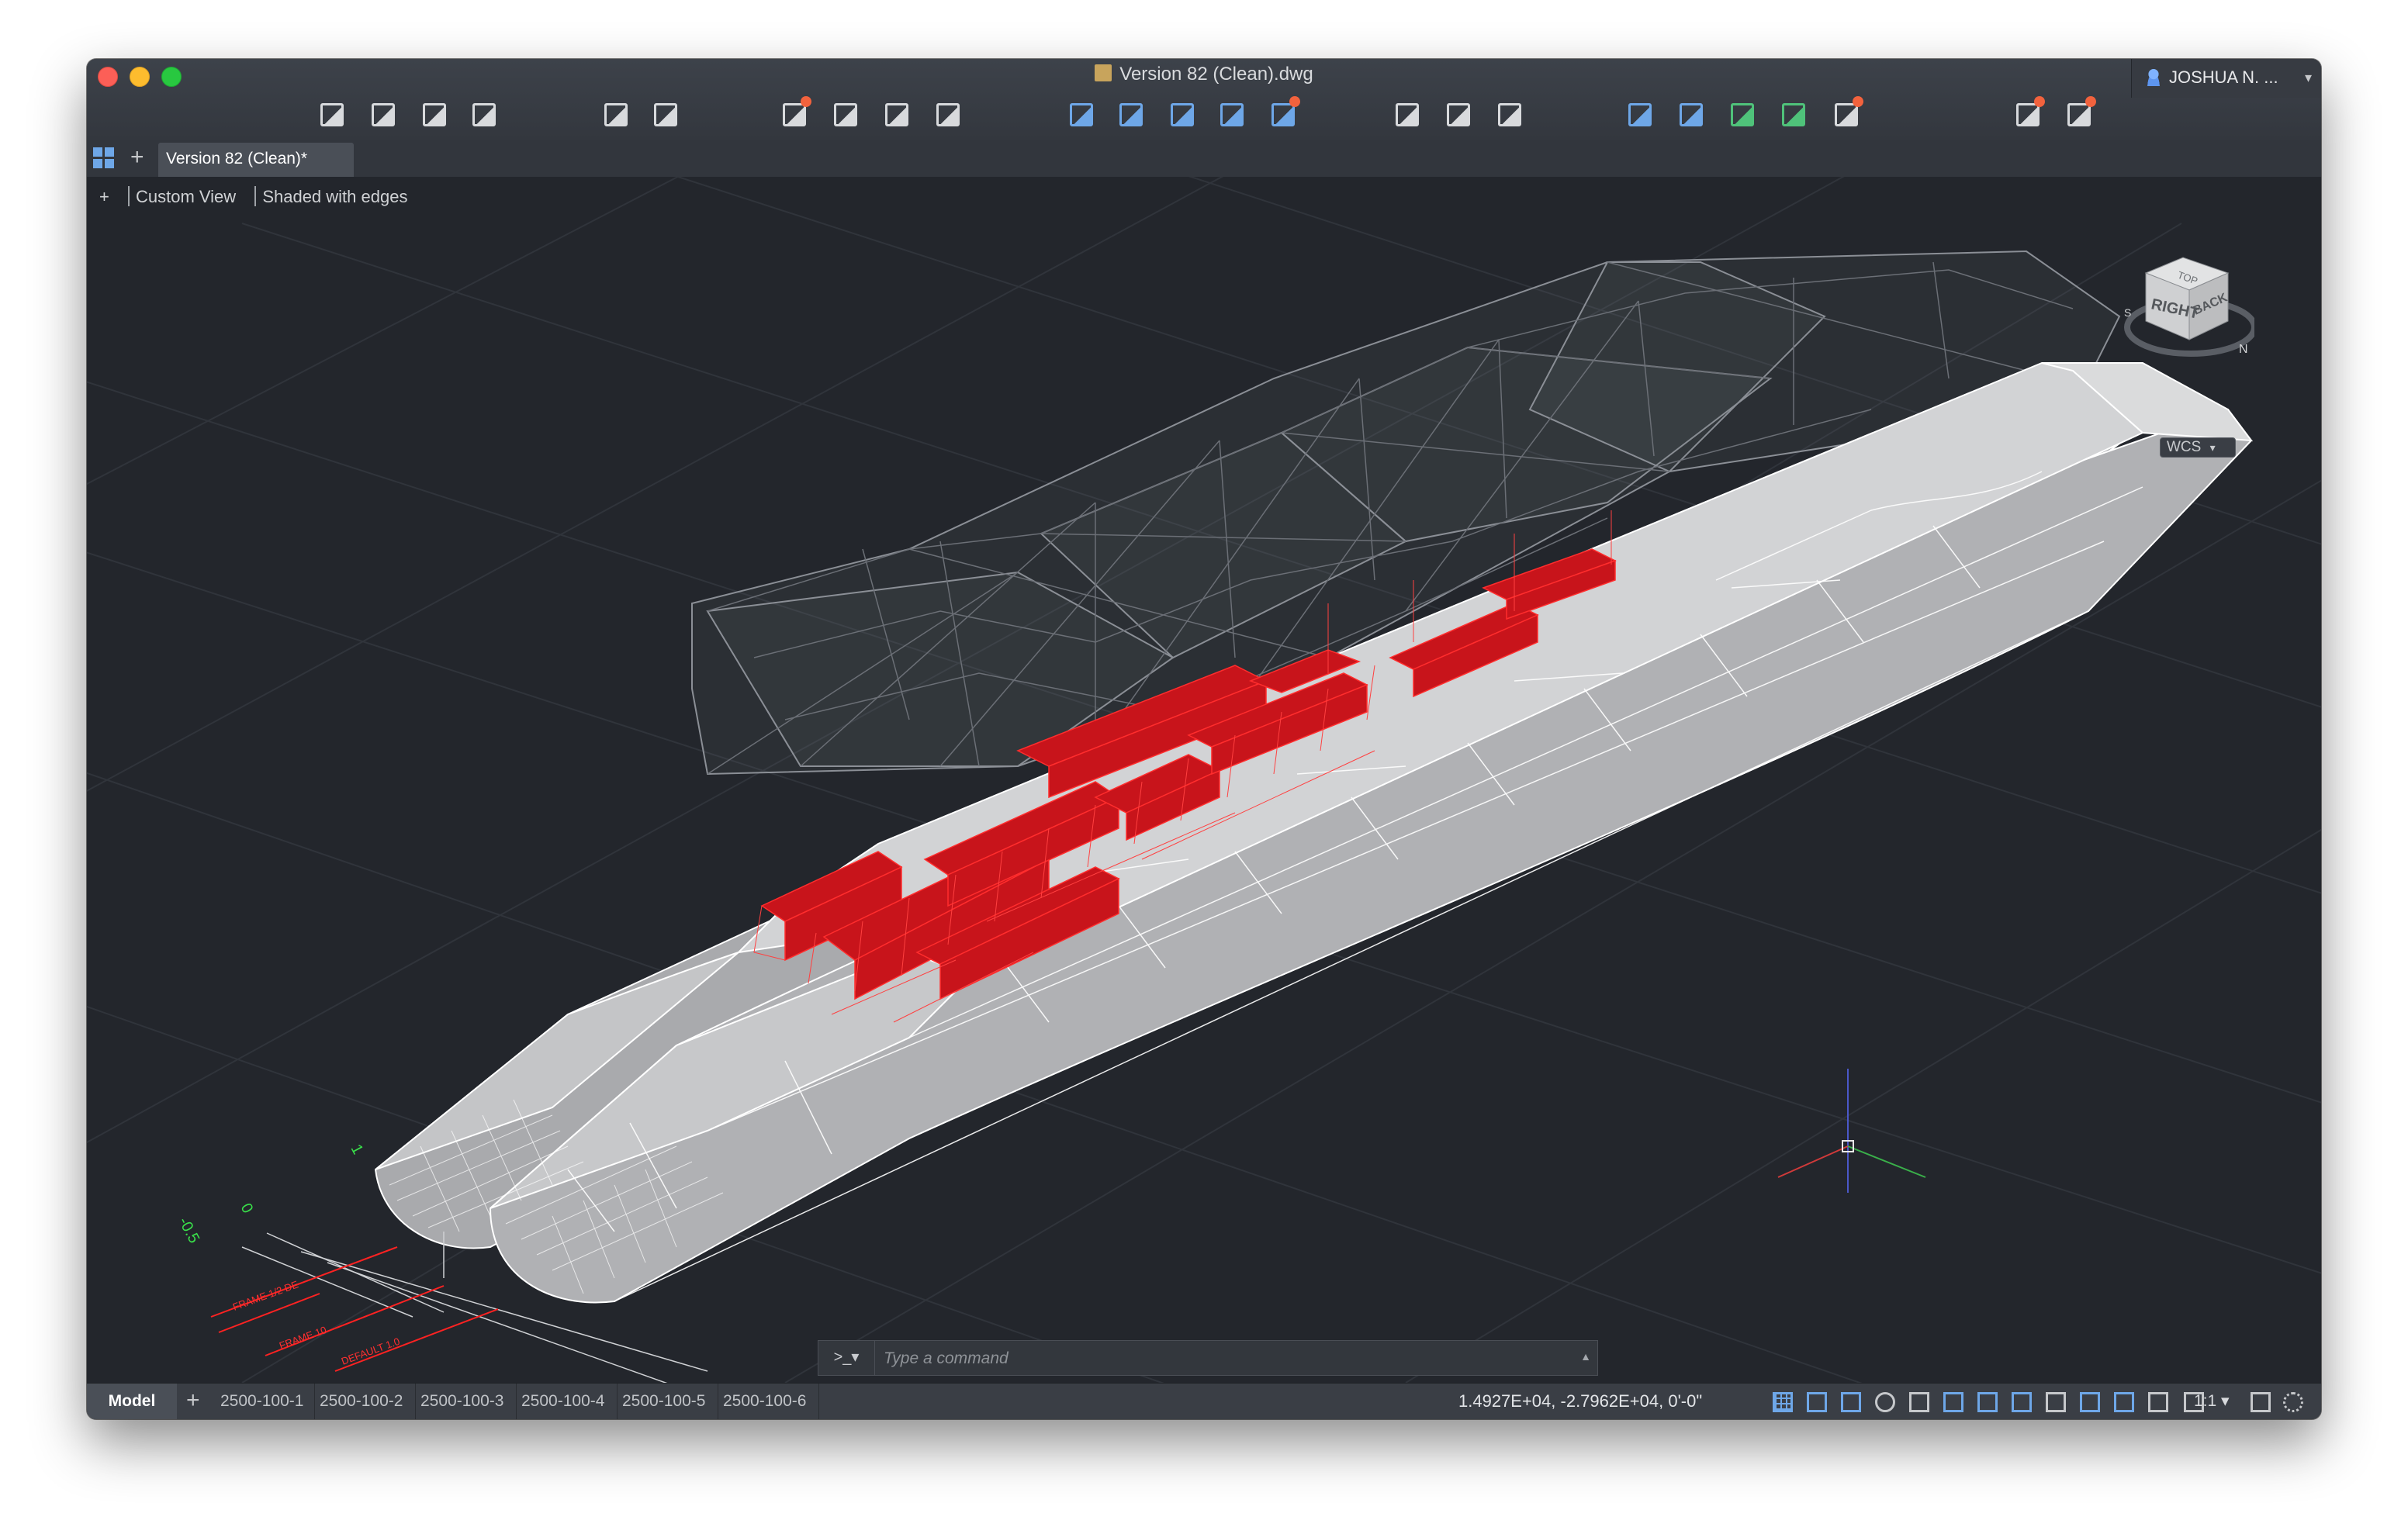 Image resolution: width=2408 pixels, height=1534 pixels. What do you see at coordinates (1407, 115) in the screenshot?
I see `zoom-window-icon` at bounding box center [1407, 115].